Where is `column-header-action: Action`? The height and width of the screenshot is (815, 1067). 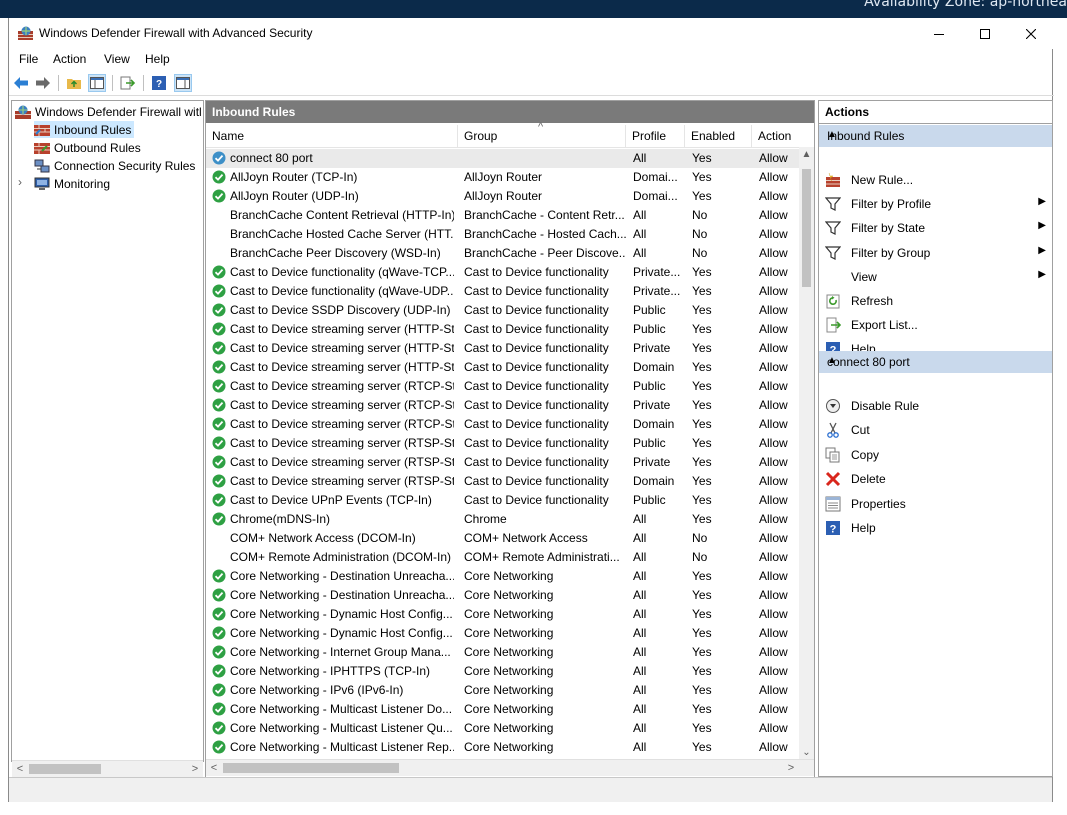
column-header-action: Action is located at coordinates (775, 136).